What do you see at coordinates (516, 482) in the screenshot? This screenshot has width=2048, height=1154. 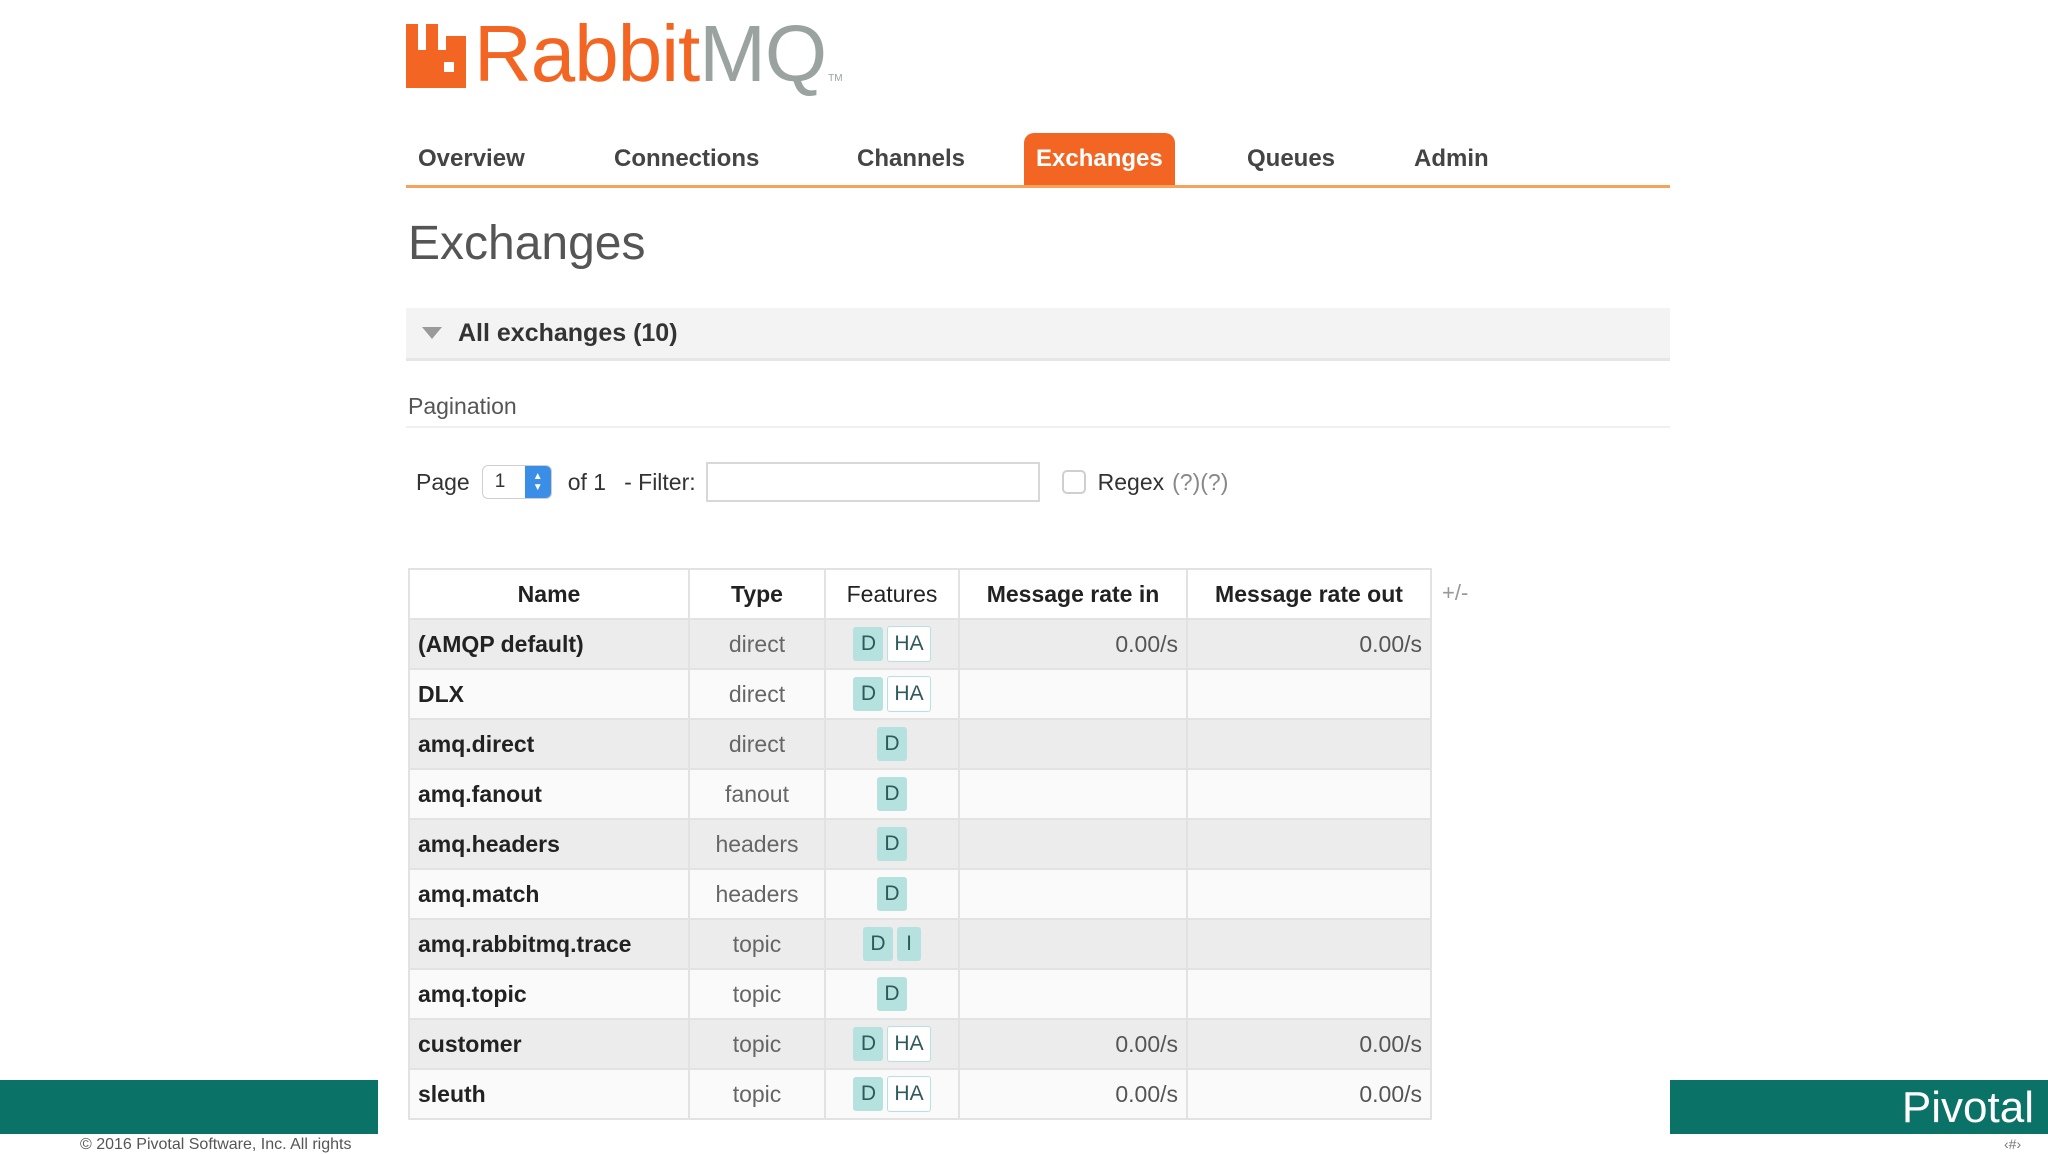 I see `page-select: 1 ▲ ▼` at bounding box center [516, 482].